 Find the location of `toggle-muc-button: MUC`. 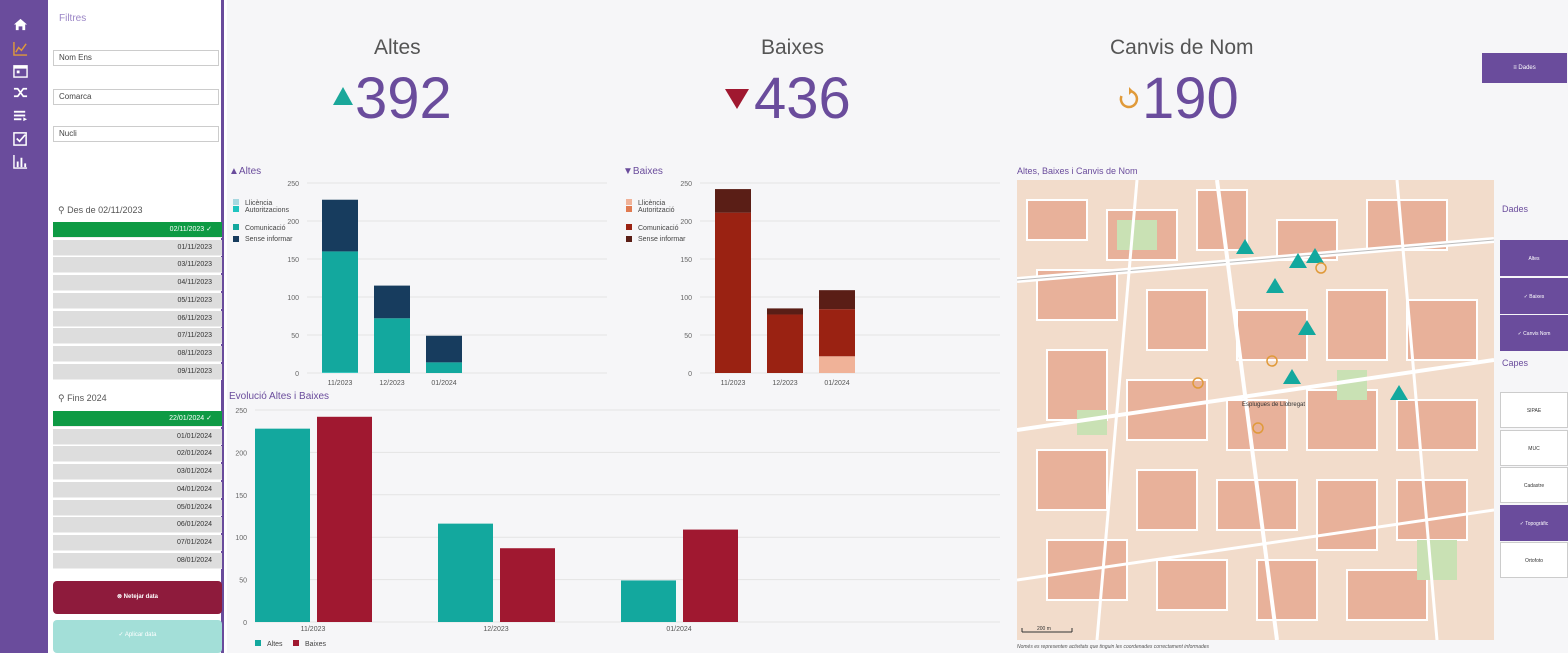

toggle-muc-button: MUC is located at coordinates (1534, 447).